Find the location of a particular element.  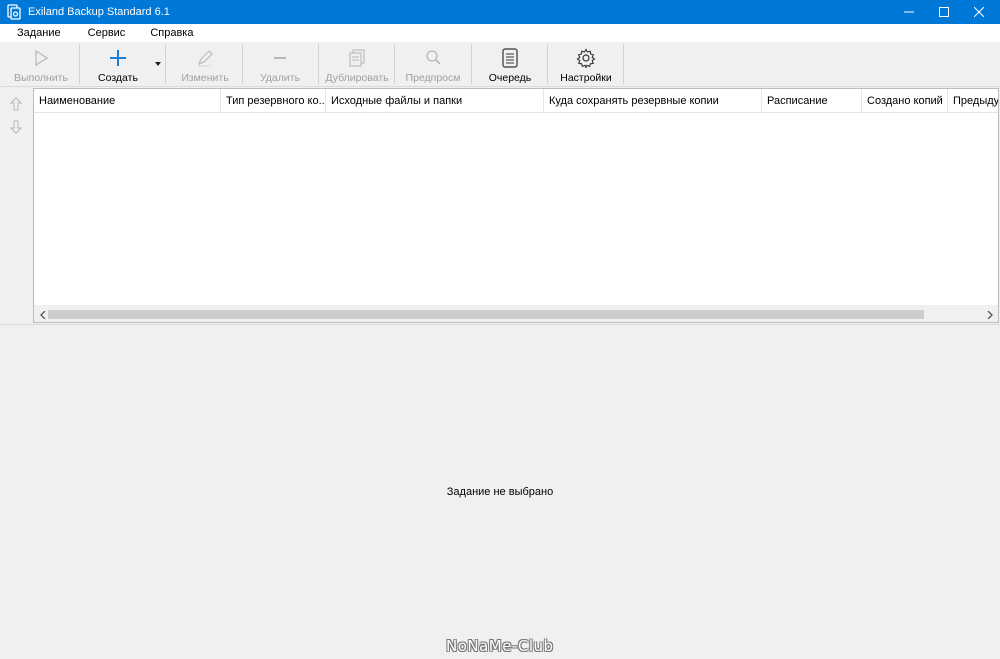

edit-label: Изменить is located at coordinates (205, 78).